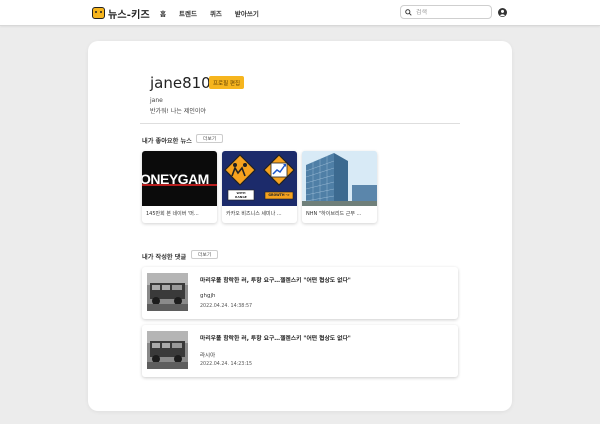  I want to click on comment-text: ghgjh, so click(208, 296).